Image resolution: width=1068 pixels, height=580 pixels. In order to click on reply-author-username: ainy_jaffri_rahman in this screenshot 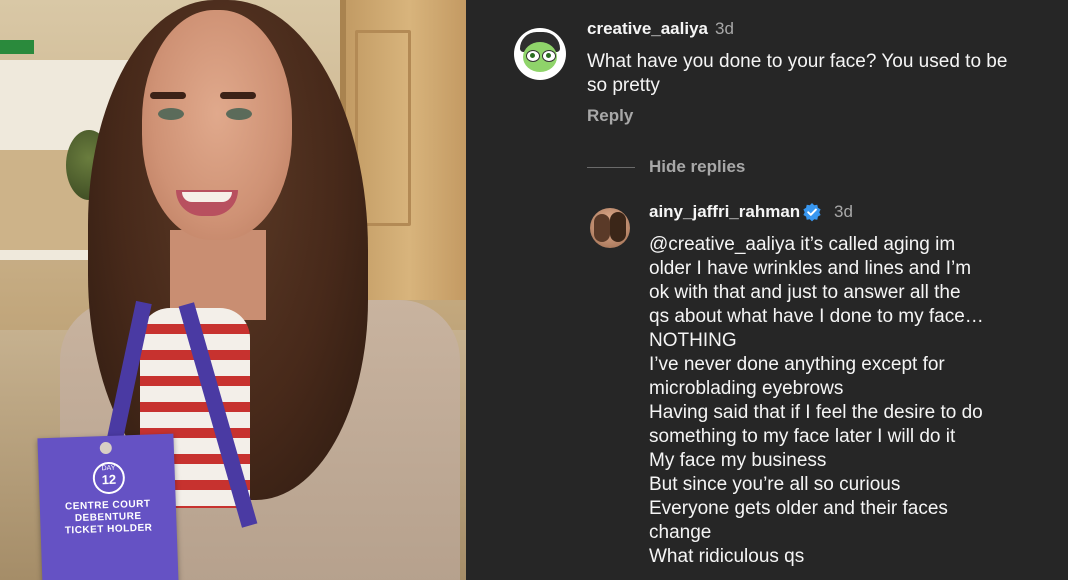, I will do `click(724, 212)`.